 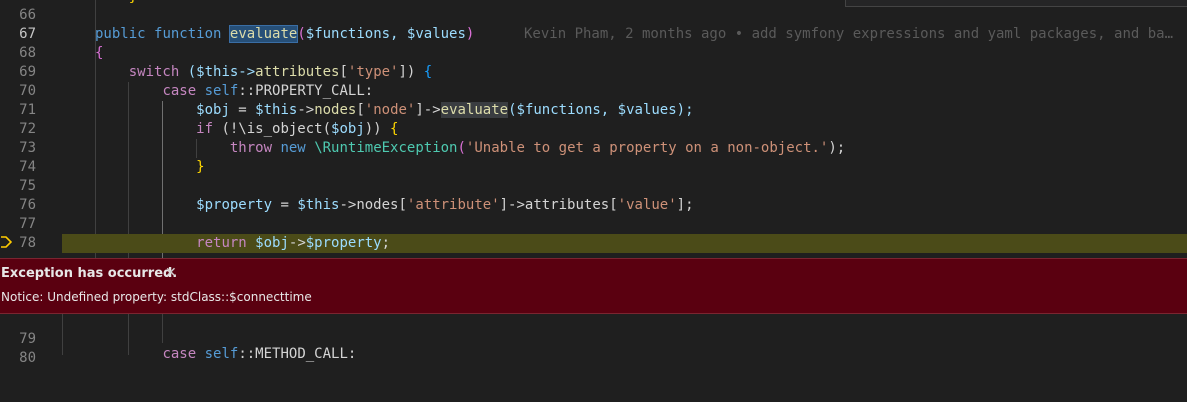 What do you see at coordinates (470, 34) in the screenshot?
I see `bracket: )` at bounding box center [470, 34].